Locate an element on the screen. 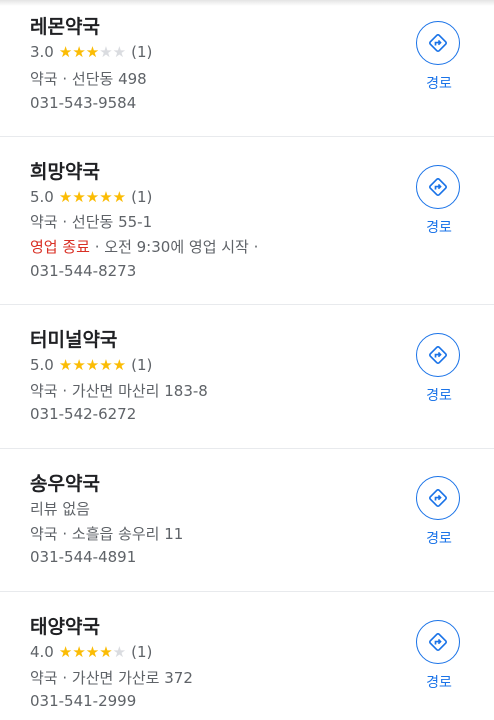 The image size is (494, 720). rating-value: 3.0 is located at coordinates (42, 52).